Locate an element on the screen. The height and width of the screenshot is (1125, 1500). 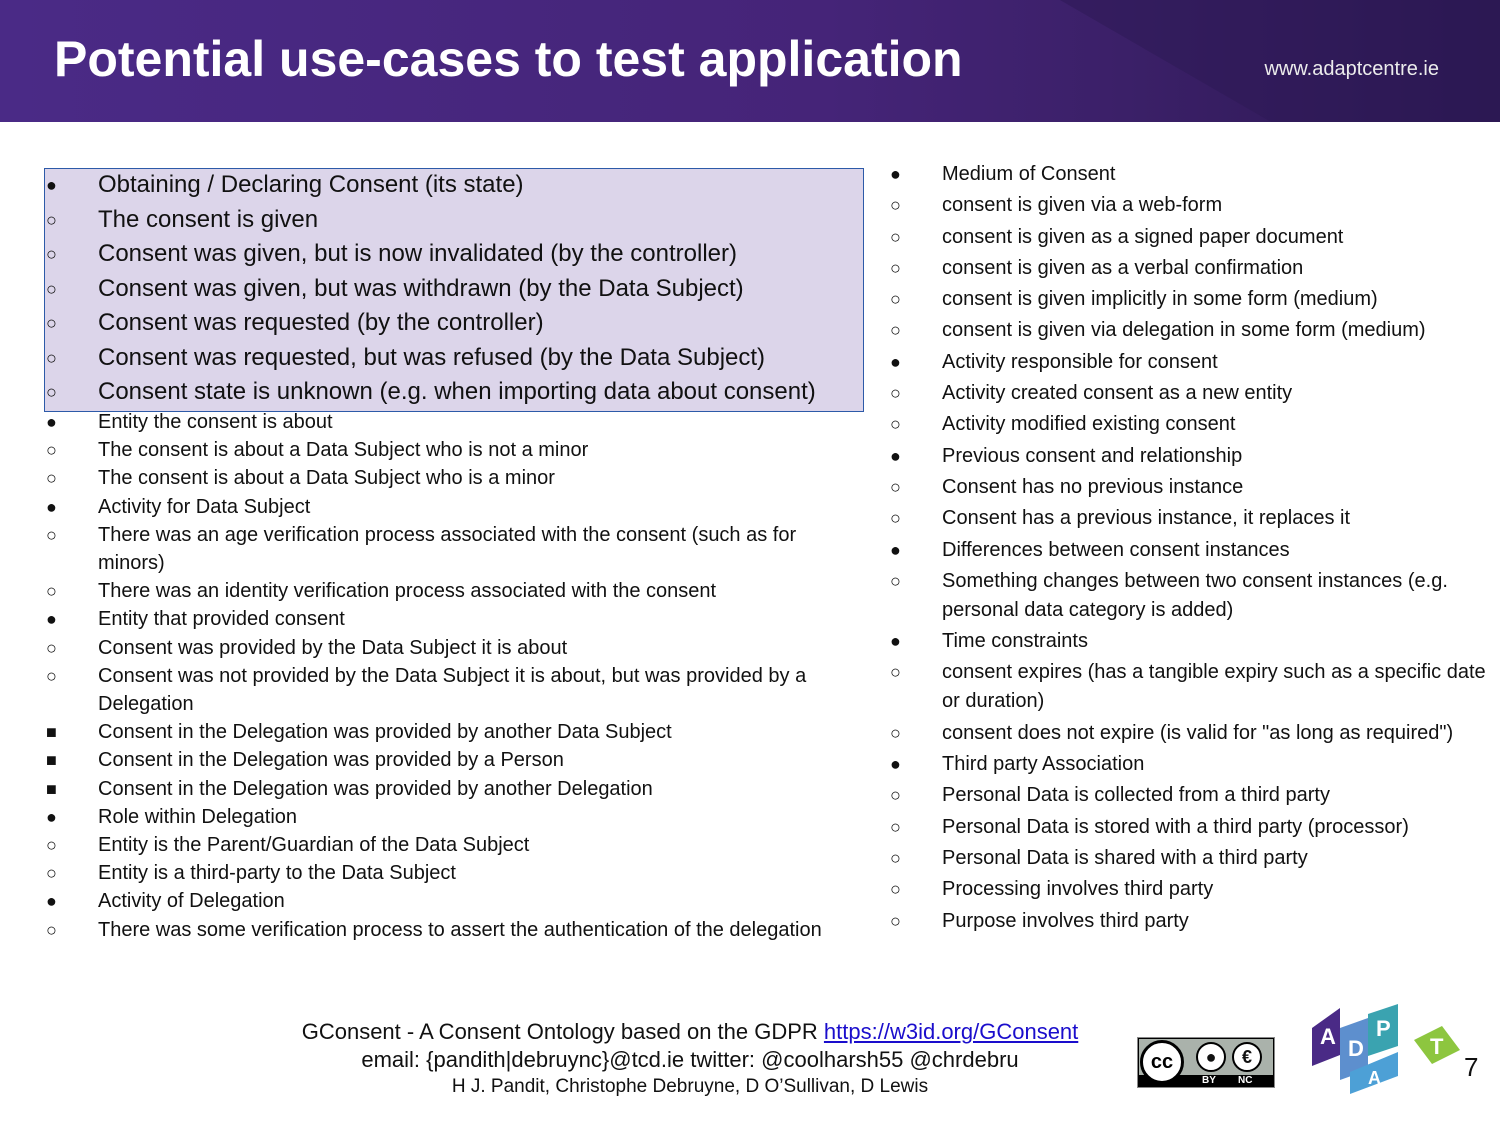
site-url: www.adaptcentre.ie is located at coordinates (1351, 69).